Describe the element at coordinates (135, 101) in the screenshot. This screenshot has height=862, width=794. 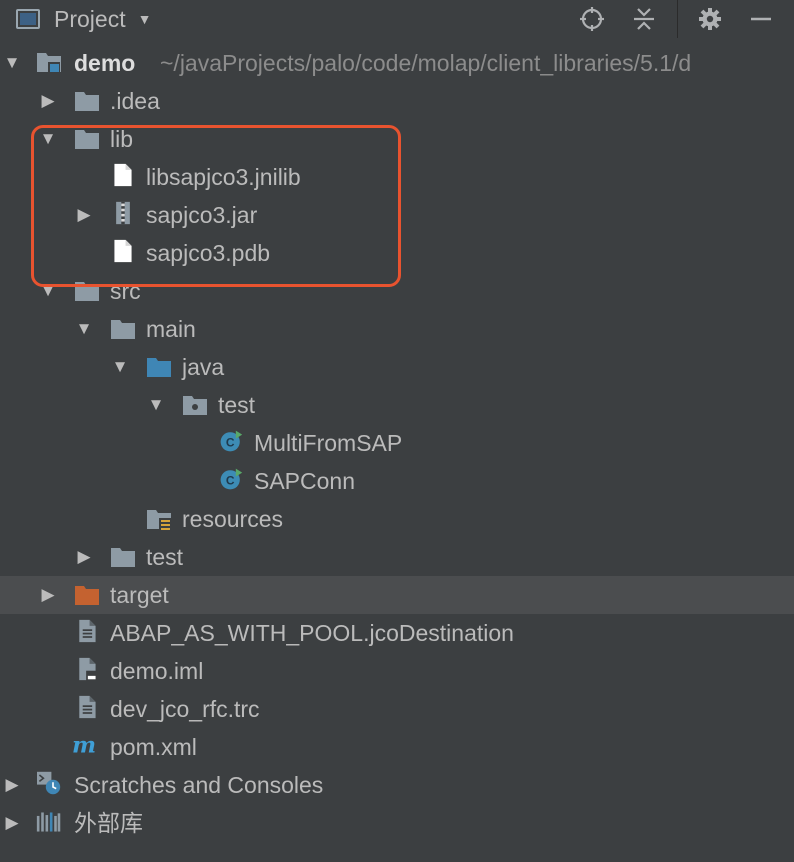
I see `tree-item-label: .idea` at that location.